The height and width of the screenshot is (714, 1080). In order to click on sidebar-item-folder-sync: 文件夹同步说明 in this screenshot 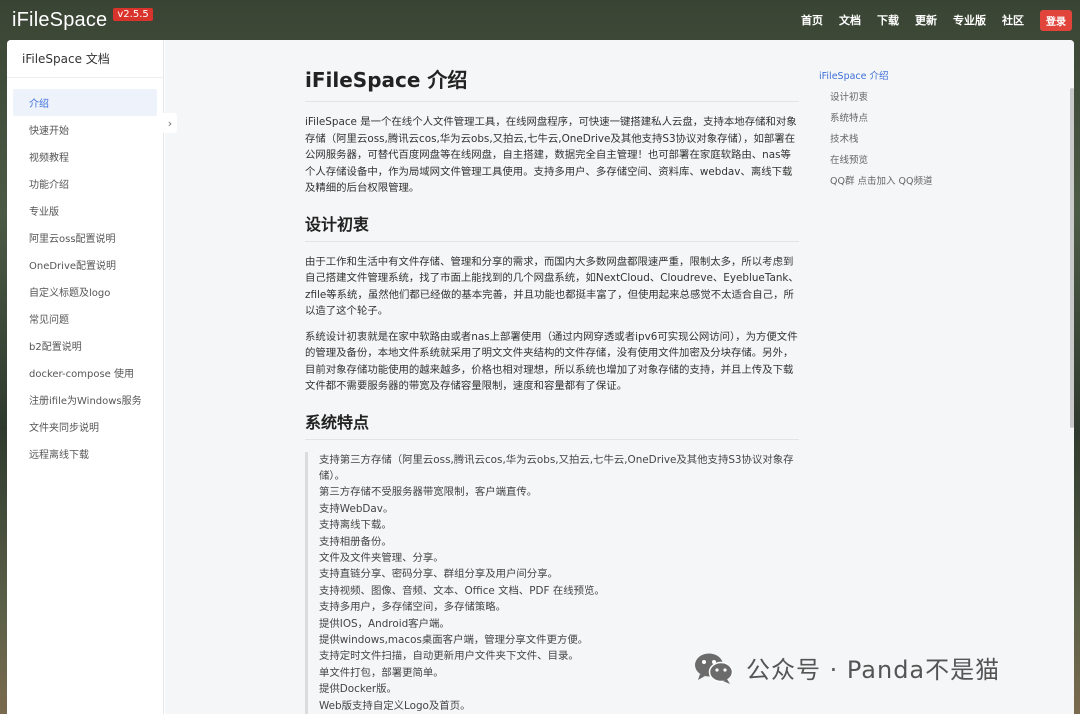, I will do `click(85, 426)`.